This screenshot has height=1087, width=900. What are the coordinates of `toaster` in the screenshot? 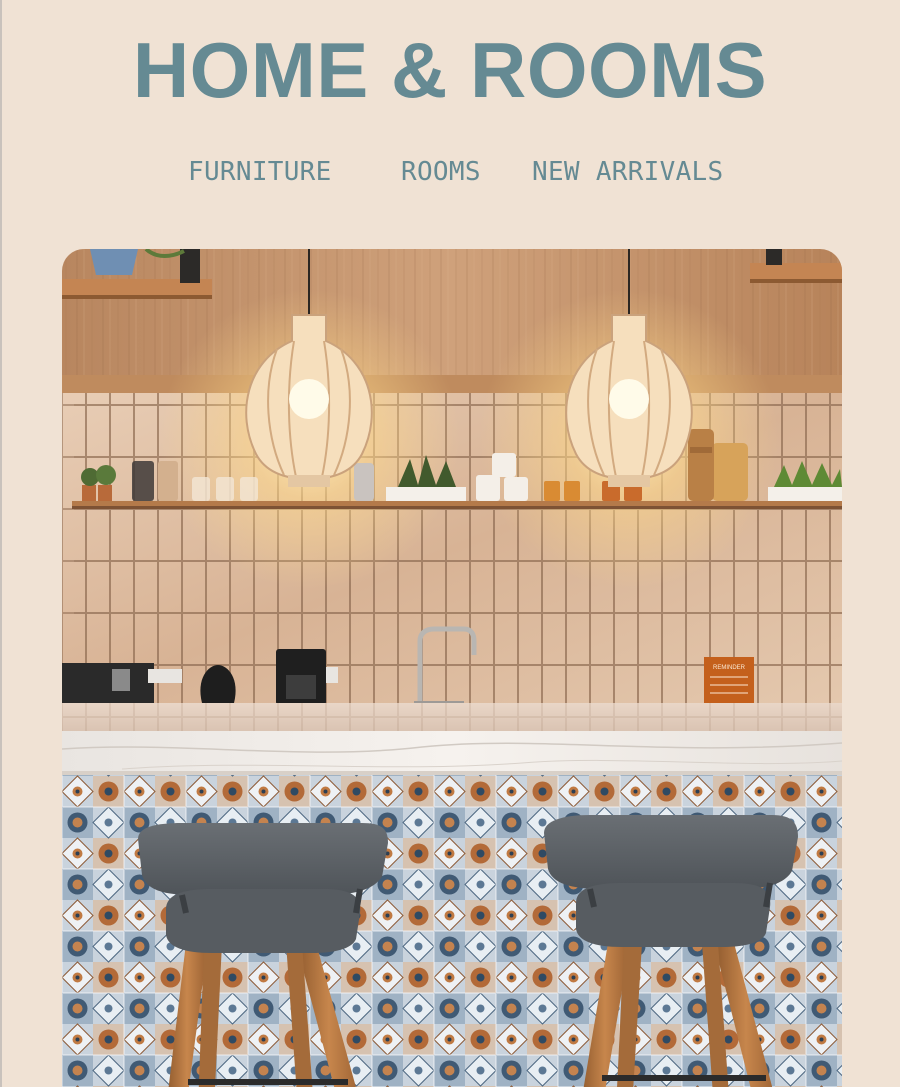 It's located at (108, 685).